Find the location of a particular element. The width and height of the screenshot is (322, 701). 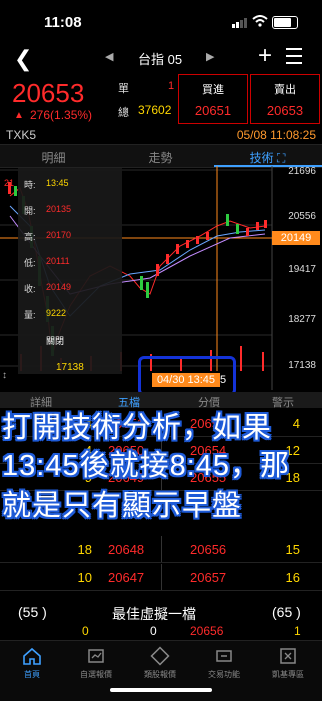

quote-datetime: 05/08 11:08:25 is located at coordinates (276, 135).